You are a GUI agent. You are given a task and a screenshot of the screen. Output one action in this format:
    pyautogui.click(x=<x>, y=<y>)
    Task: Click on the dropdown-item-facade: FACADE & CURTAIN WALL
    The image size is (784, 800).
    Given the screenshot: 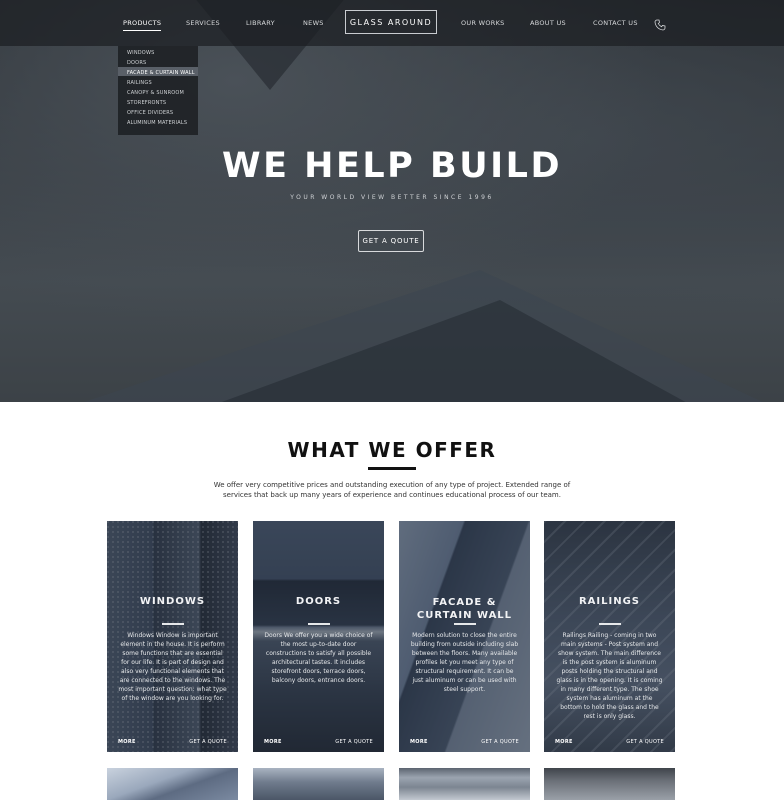 What is the action you would take?
    pyautogui.click(x=161, y=73)
    